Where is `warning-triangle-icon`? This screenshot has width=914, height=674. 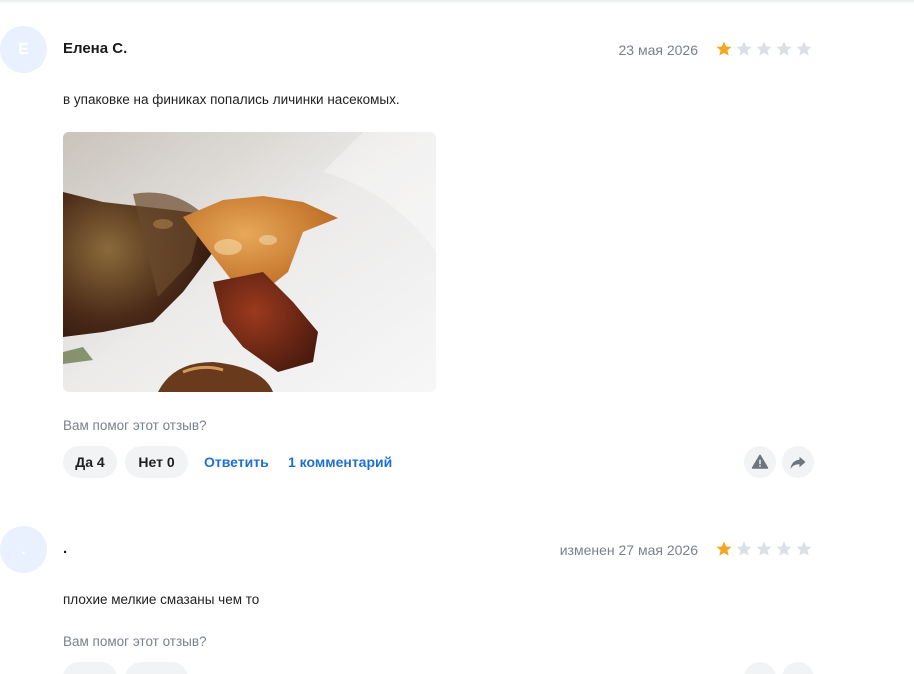
warning-triangle-icon is located at coordinates (760, 461).